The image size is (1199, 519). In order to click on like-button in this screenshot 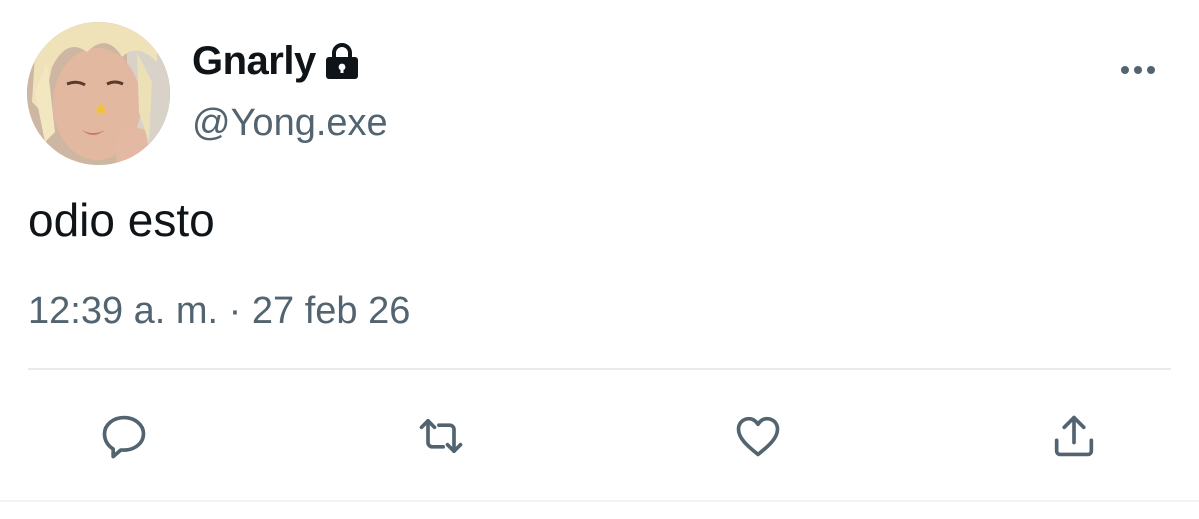, I will do `click(758, 436)`.